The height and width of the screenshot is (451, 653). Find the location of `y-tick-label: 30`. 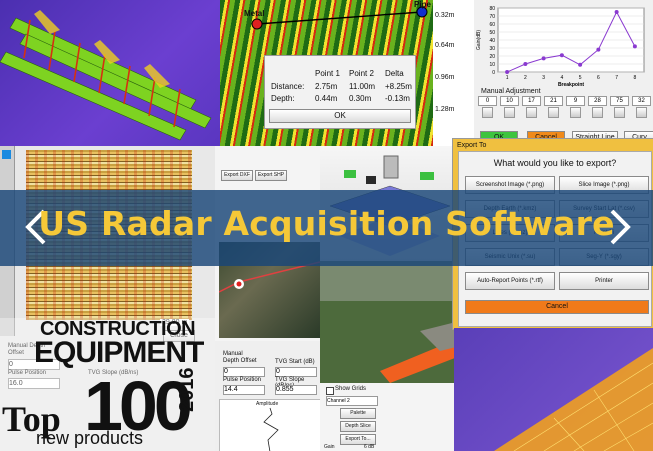

y-tick-label: 30 is located at coordinates (492, 49).